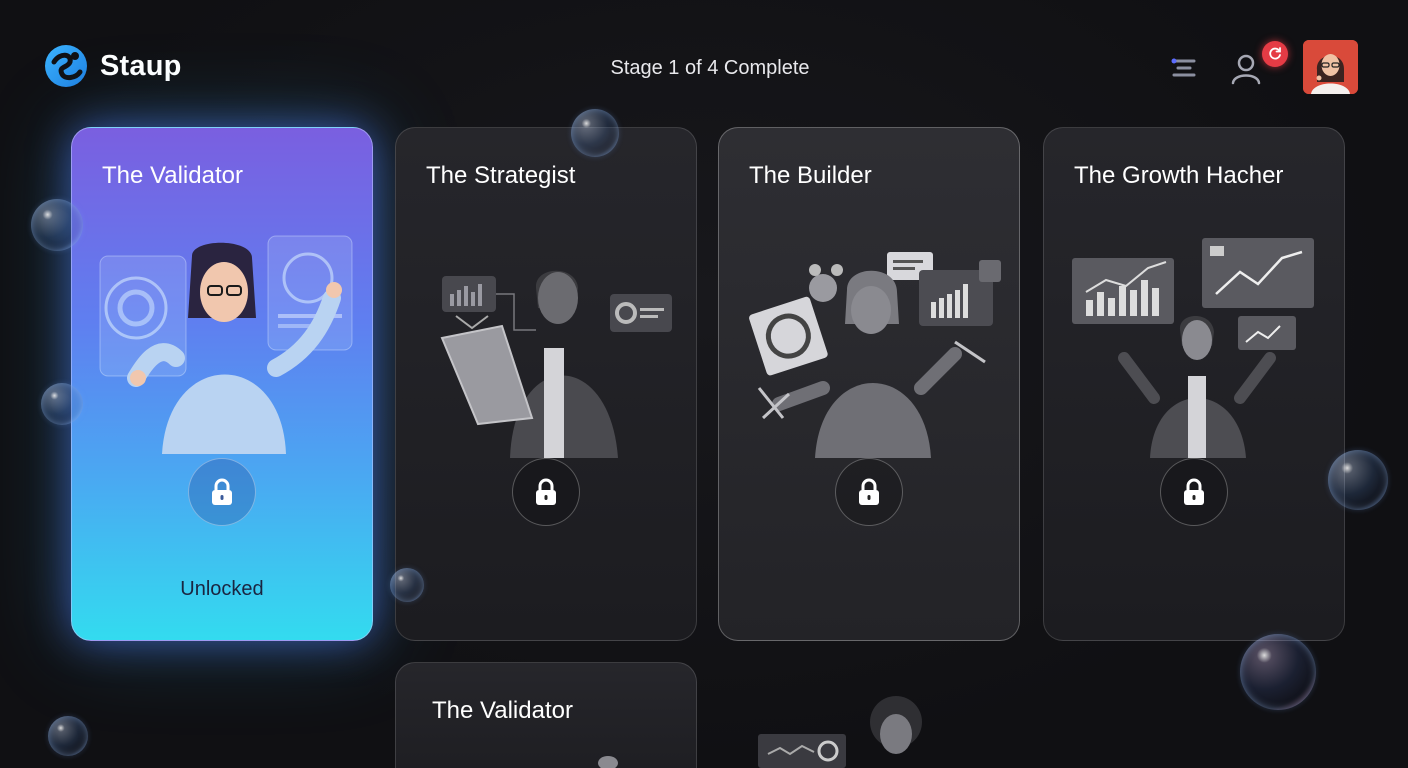 The image size is (1408, 768). I want to click on refresh-icon, so click(1275, 53).